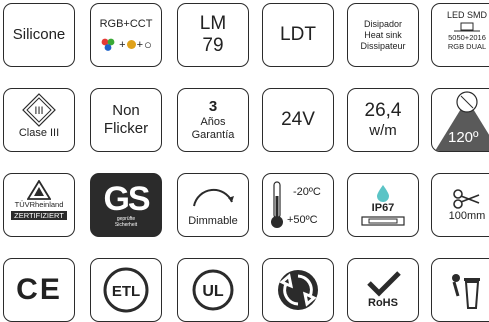  I want to click on clase-tile: III Clase III, so click(39, 120).